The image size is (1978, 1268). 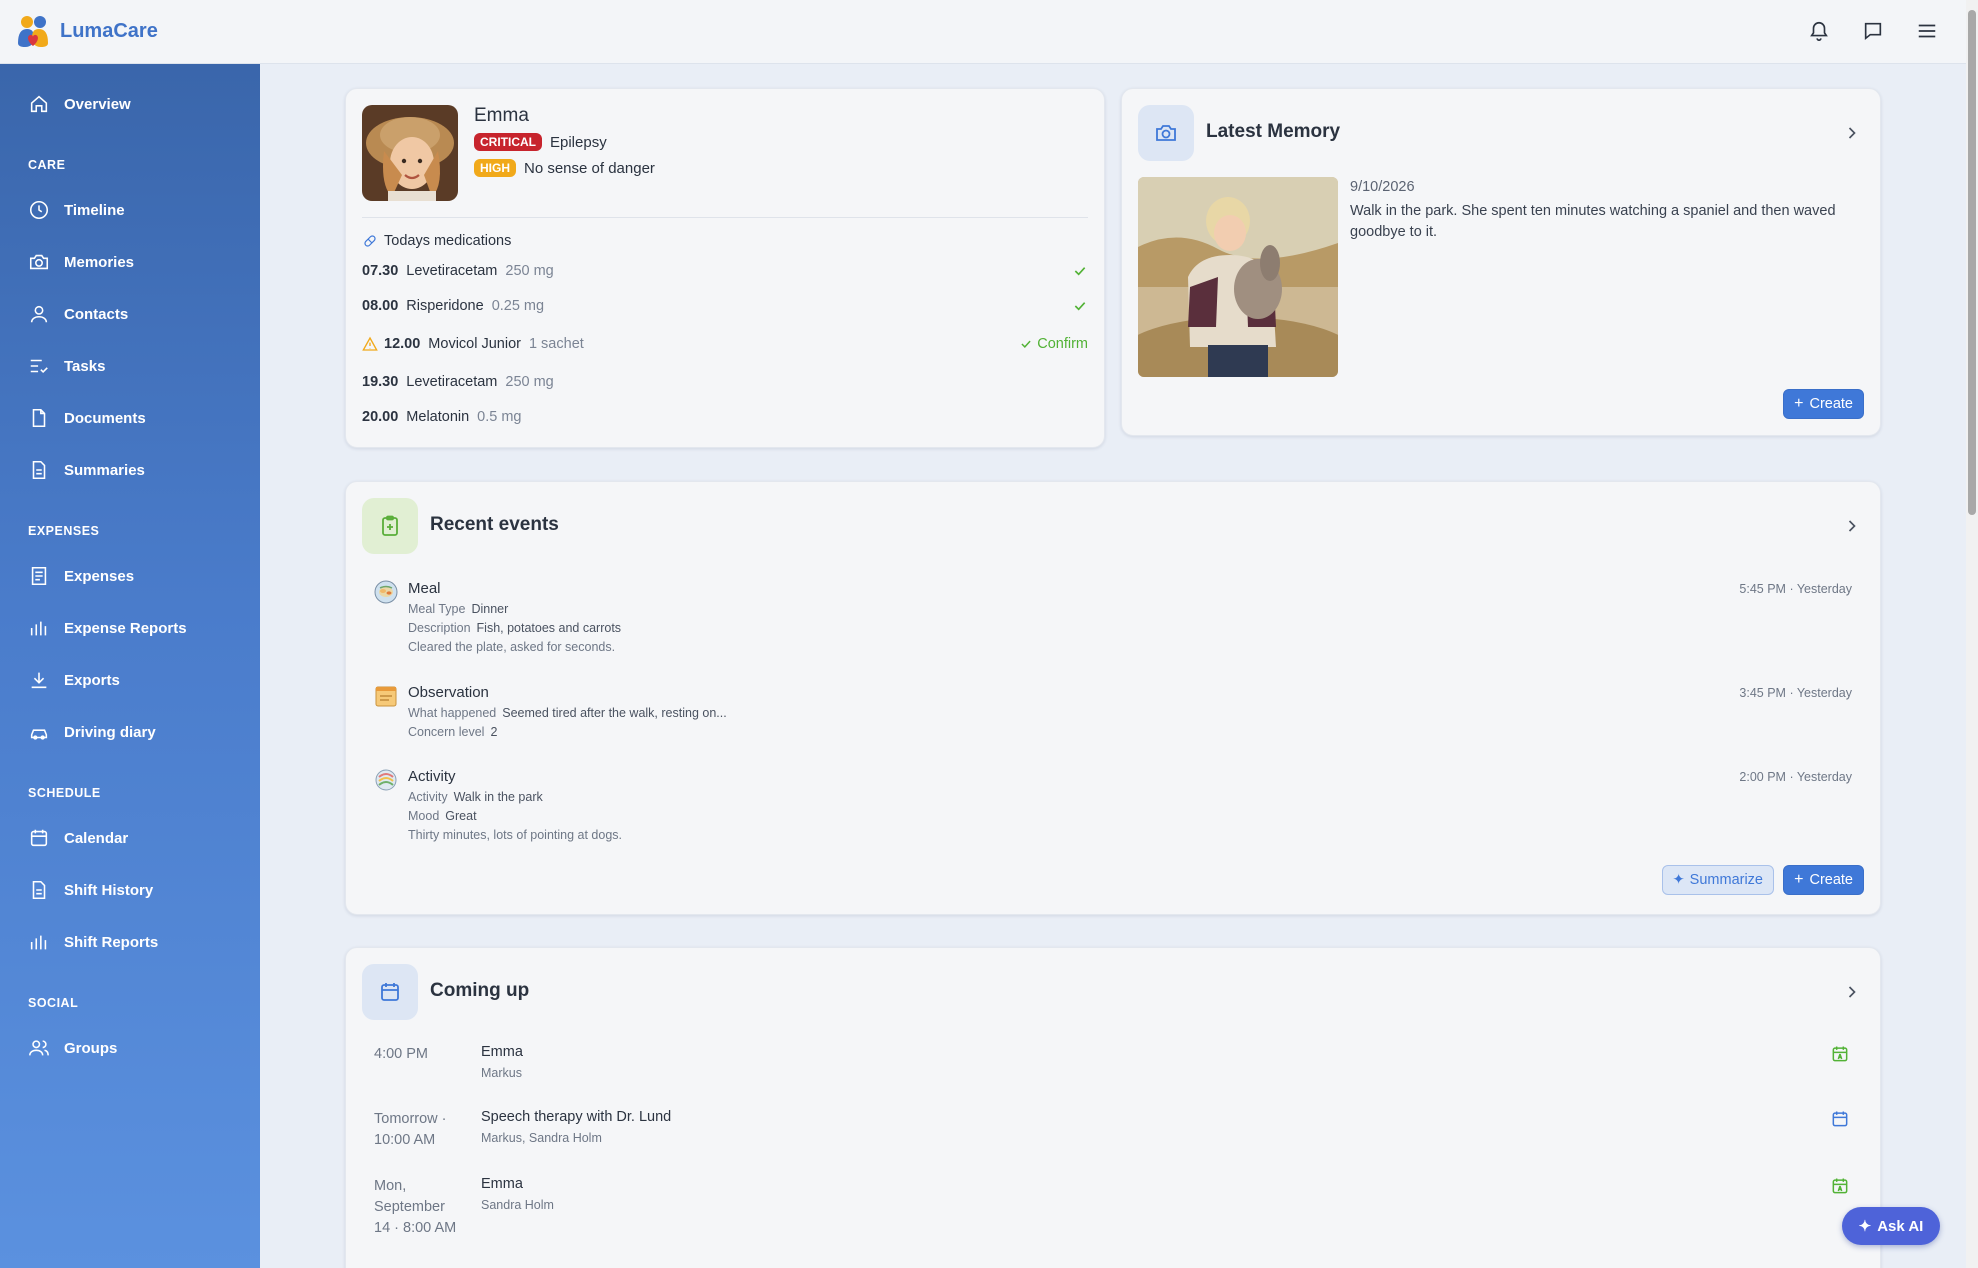 I want to click on field-label: Concern level, so click(x=446, y=732).